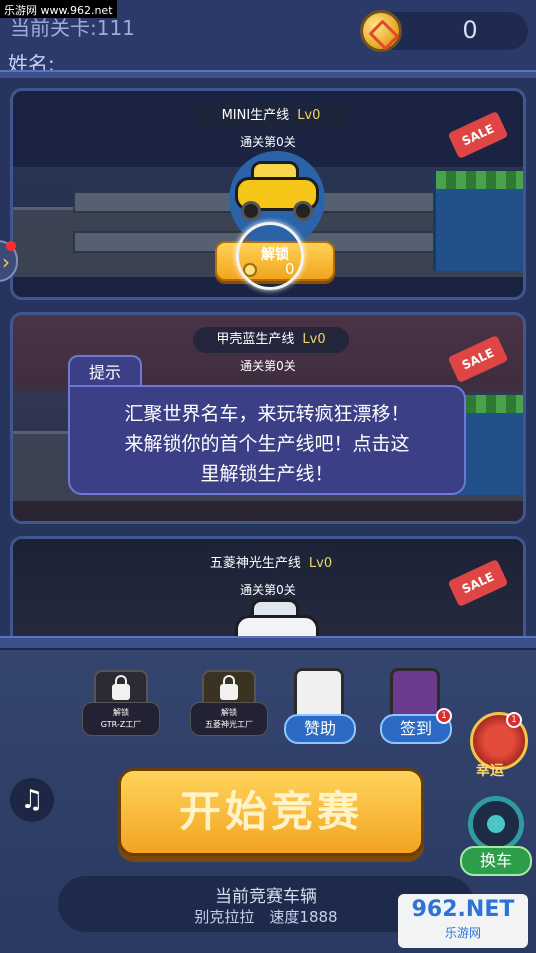 This screenshot has width=536, height=953. Describe the element at coordinates (255, 563) in the screenshot. I see `line-name: 五菱神光生产线` at that location.